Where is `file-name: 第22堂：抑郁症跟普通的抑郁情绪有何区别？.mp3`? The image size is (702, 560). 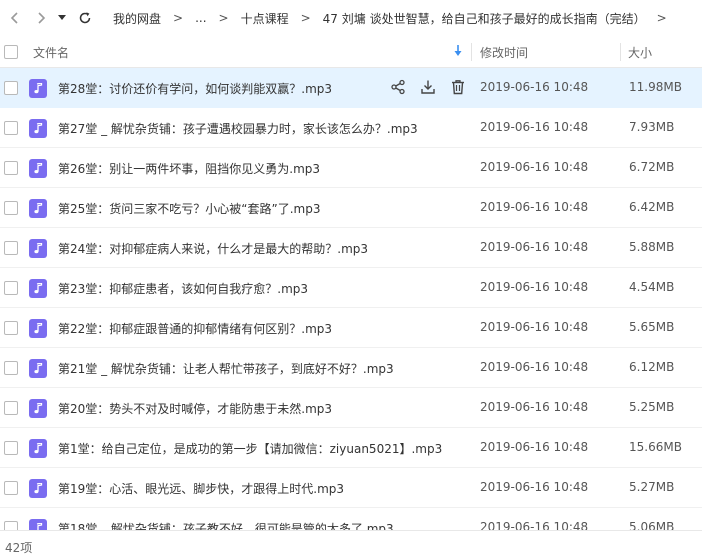
file-name: 第22堂：抑郁症跟普通的抑郁情绪有何区别？.mp3 is located at coordinates (195, 328).